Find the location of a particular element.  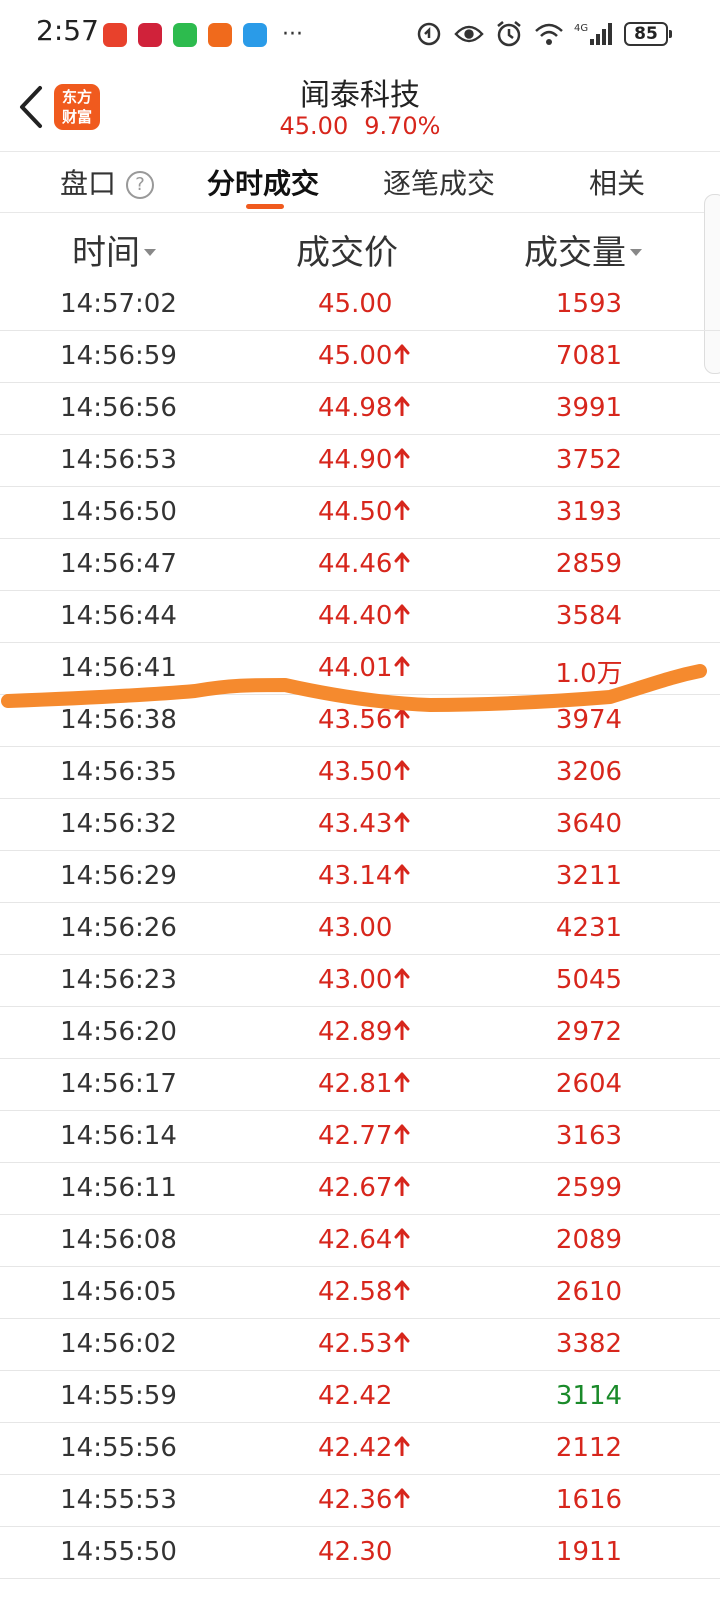

table-row: 14:56:53 44.90 3752 is located at coordinates (360, 461).